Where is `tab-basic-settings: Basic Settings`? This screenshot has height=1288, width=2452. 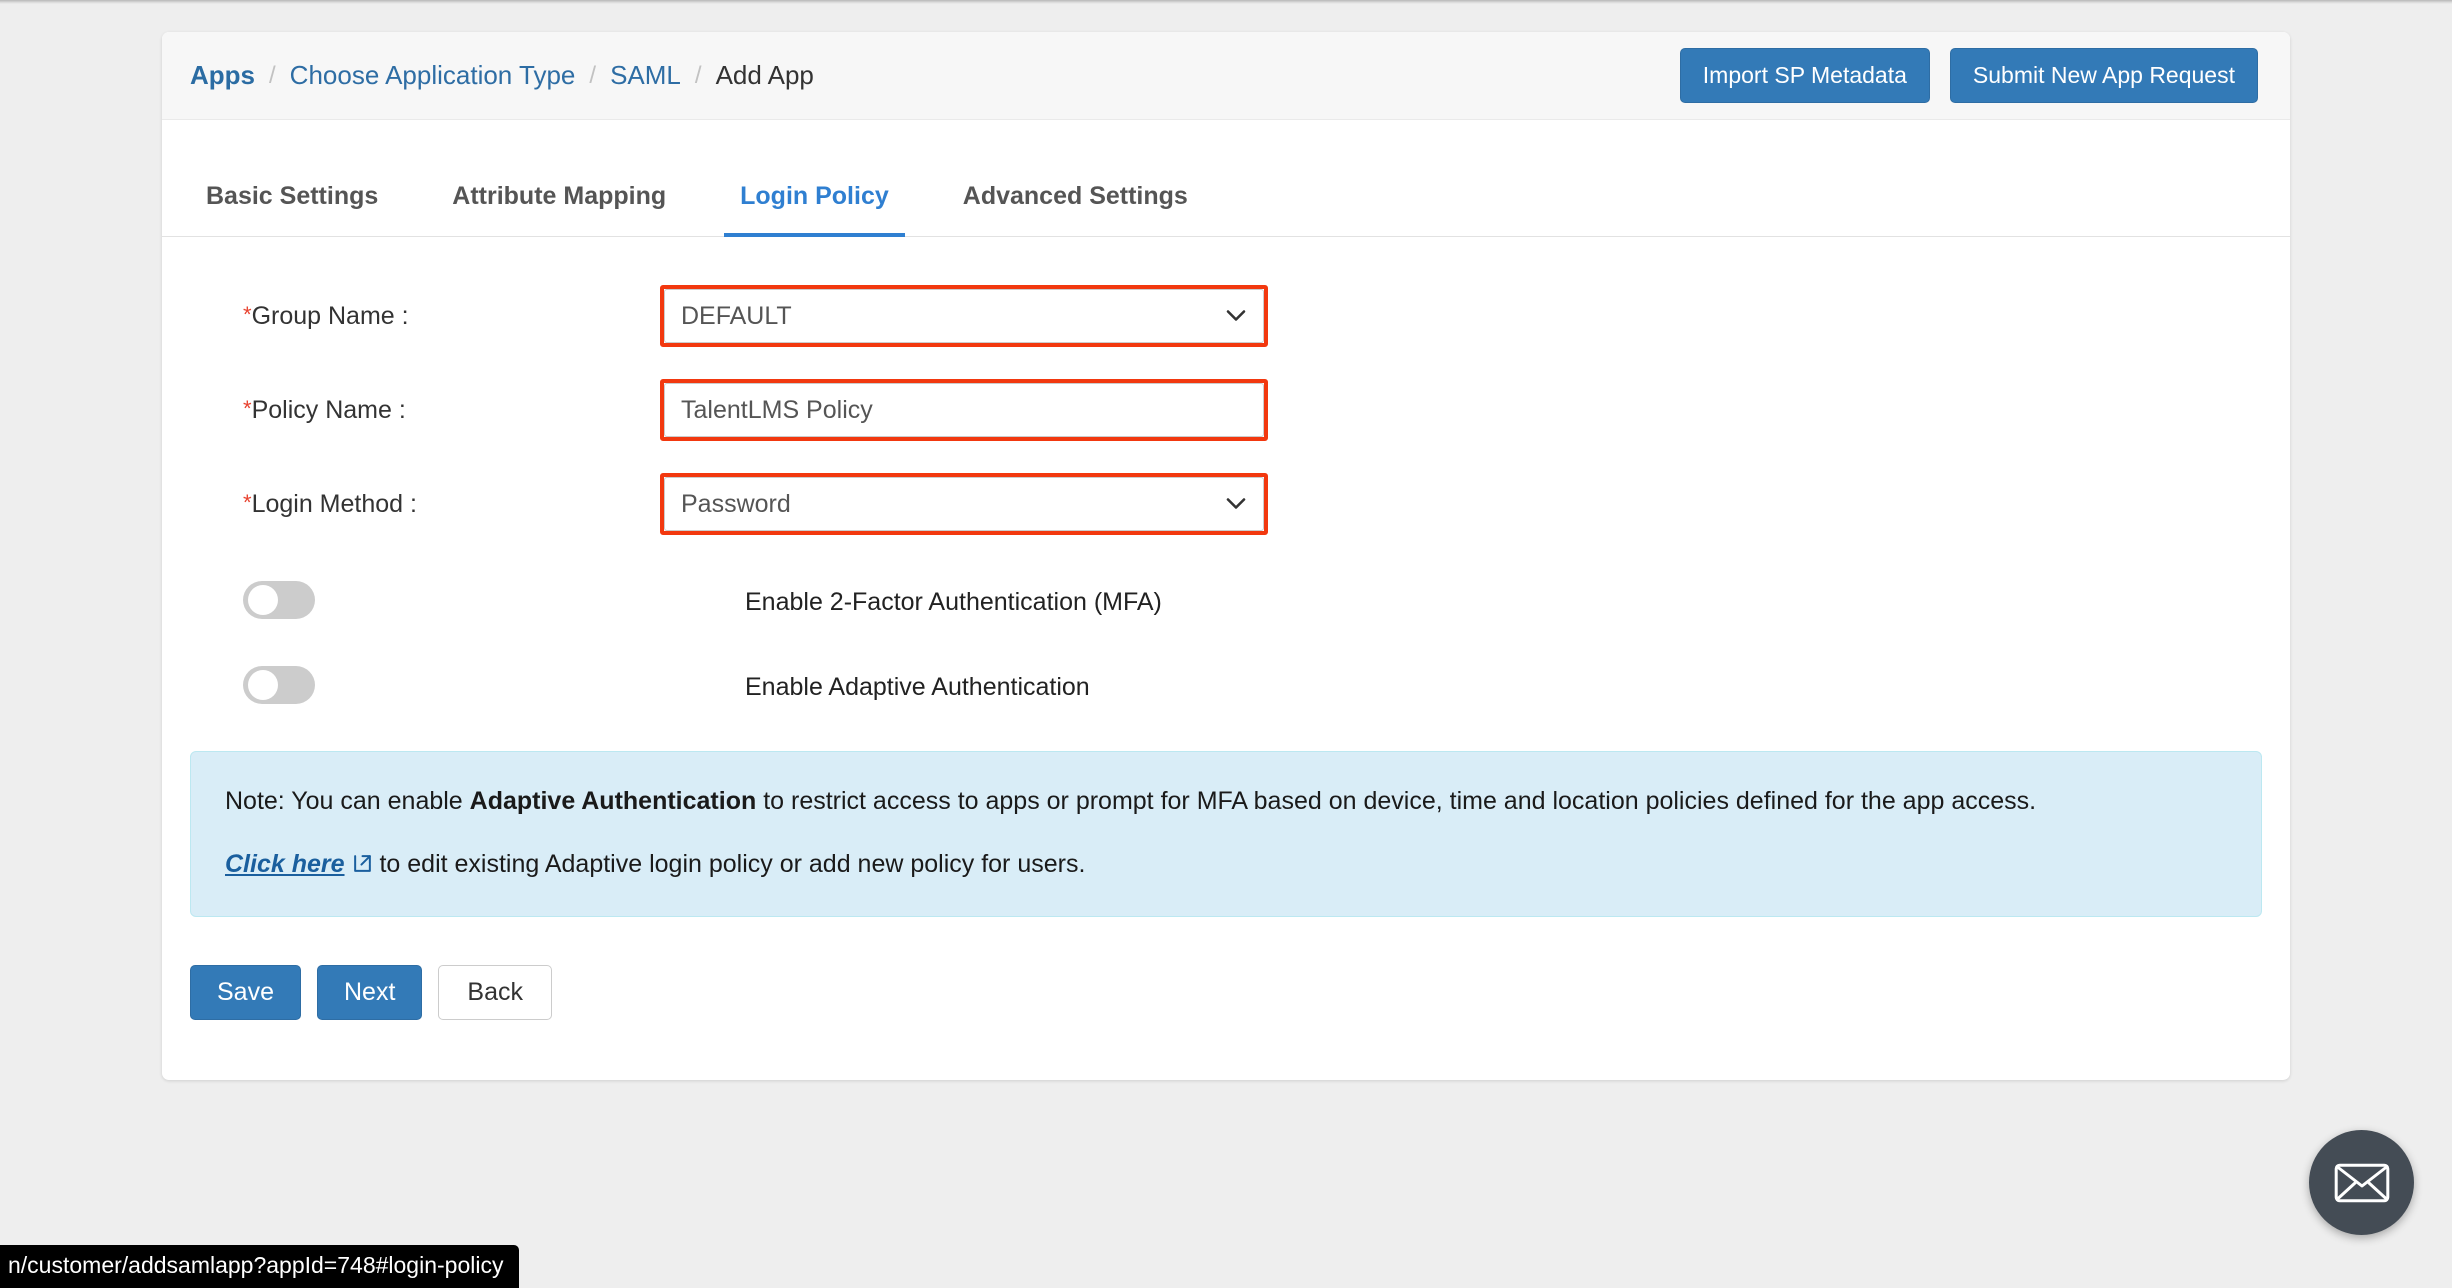 tab-basic-settings: Basic Settings is located at coordinates (292, 204).